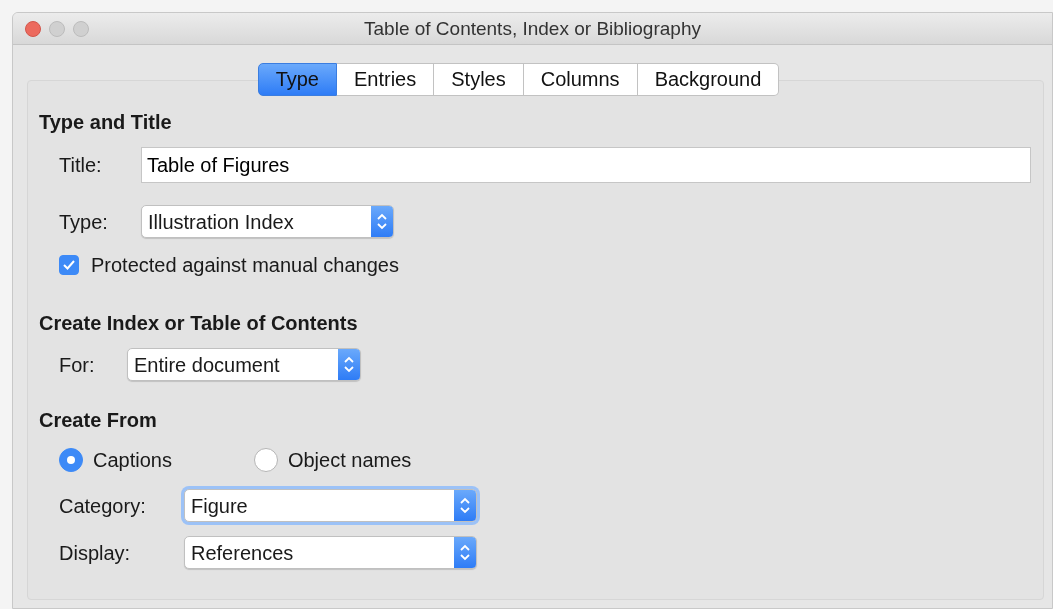 Image resolution: width=1053 pixels, height=609 pixels. What do you see at coordinates (532, 28) in the screenshot?
I see `window-title: Table of Contents, Index or Bibliography` at bounding box center [532, 28].